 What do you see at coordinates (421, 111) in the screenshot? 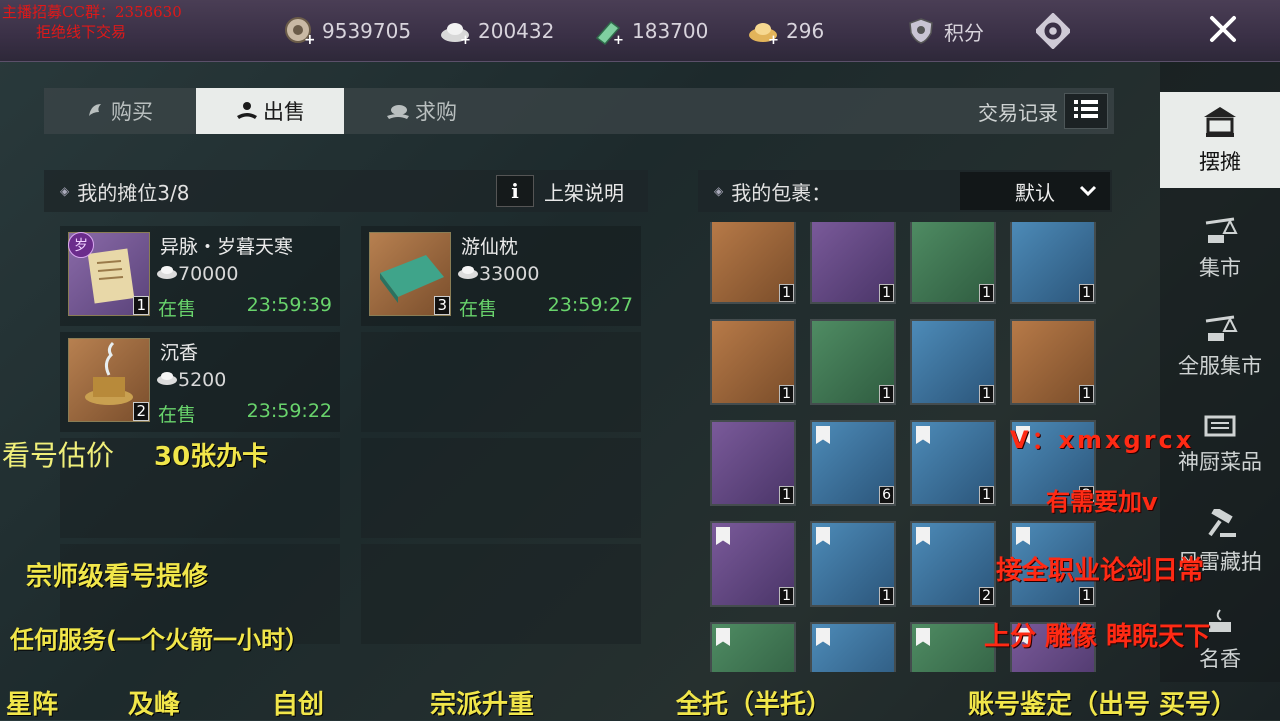
I see `tab-request: 求购` at bounding box center [421, 111].